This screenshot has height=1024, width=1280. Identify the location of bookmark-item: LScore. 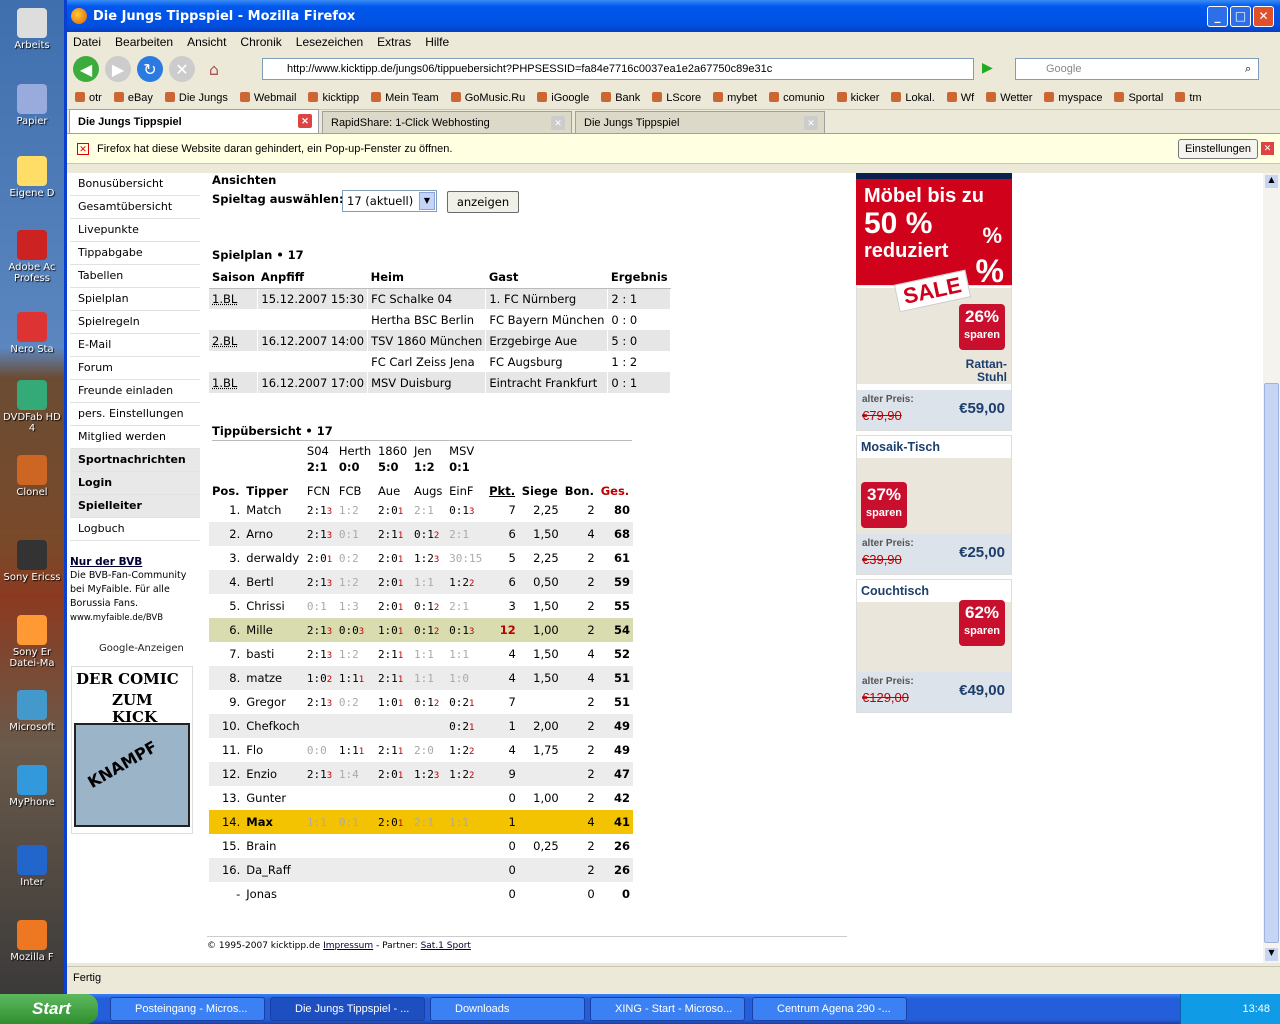
(676, 97).